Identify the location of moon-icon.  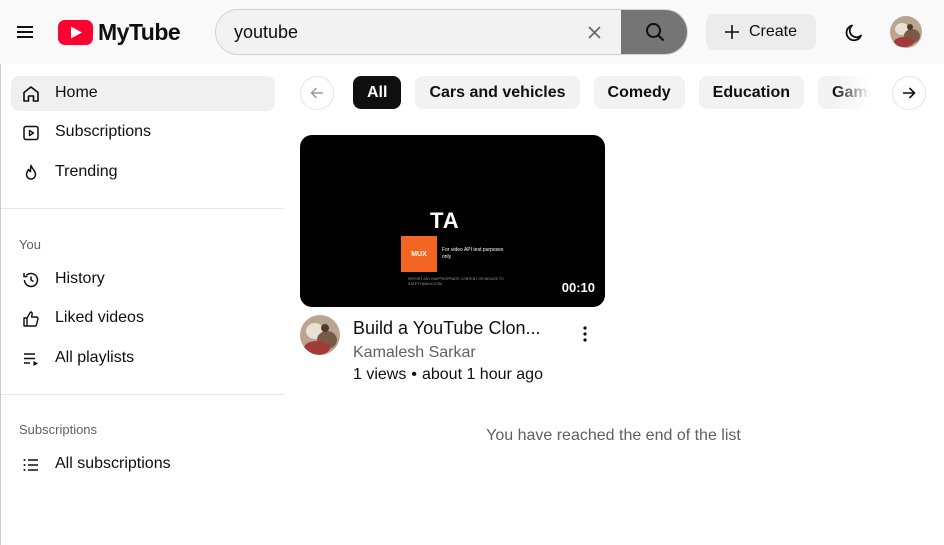
(853, 33).